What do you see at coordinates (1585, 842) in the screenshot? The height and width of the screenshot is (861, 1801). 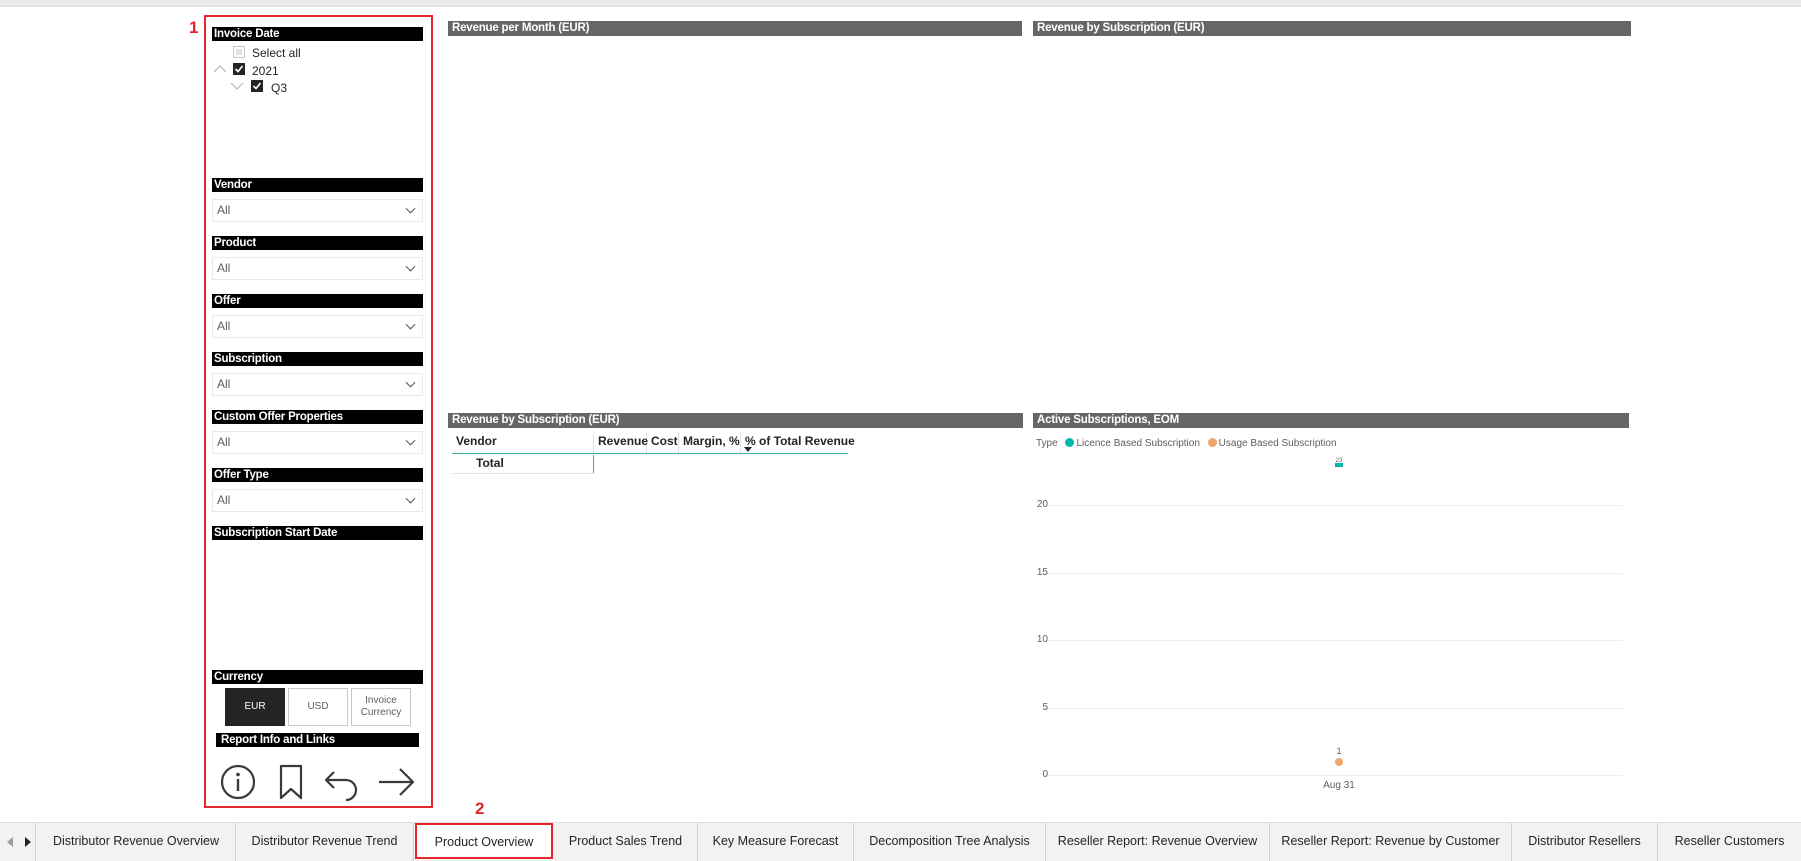 I see `tab-distributor-resellers: Distributor Resellers` at bounding box center [1585, 842].